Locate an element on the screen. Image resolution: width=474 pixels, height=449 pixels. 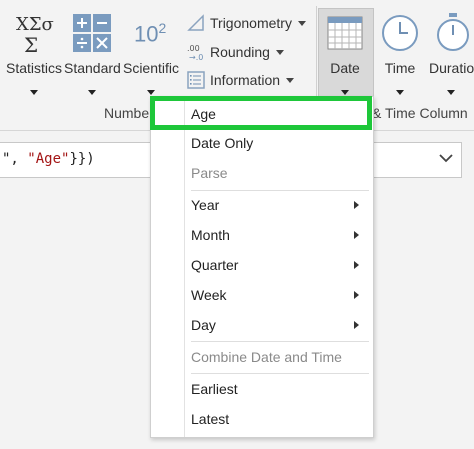
statistics-icon: XΣσ Σ is located at coordinates (35, 35).